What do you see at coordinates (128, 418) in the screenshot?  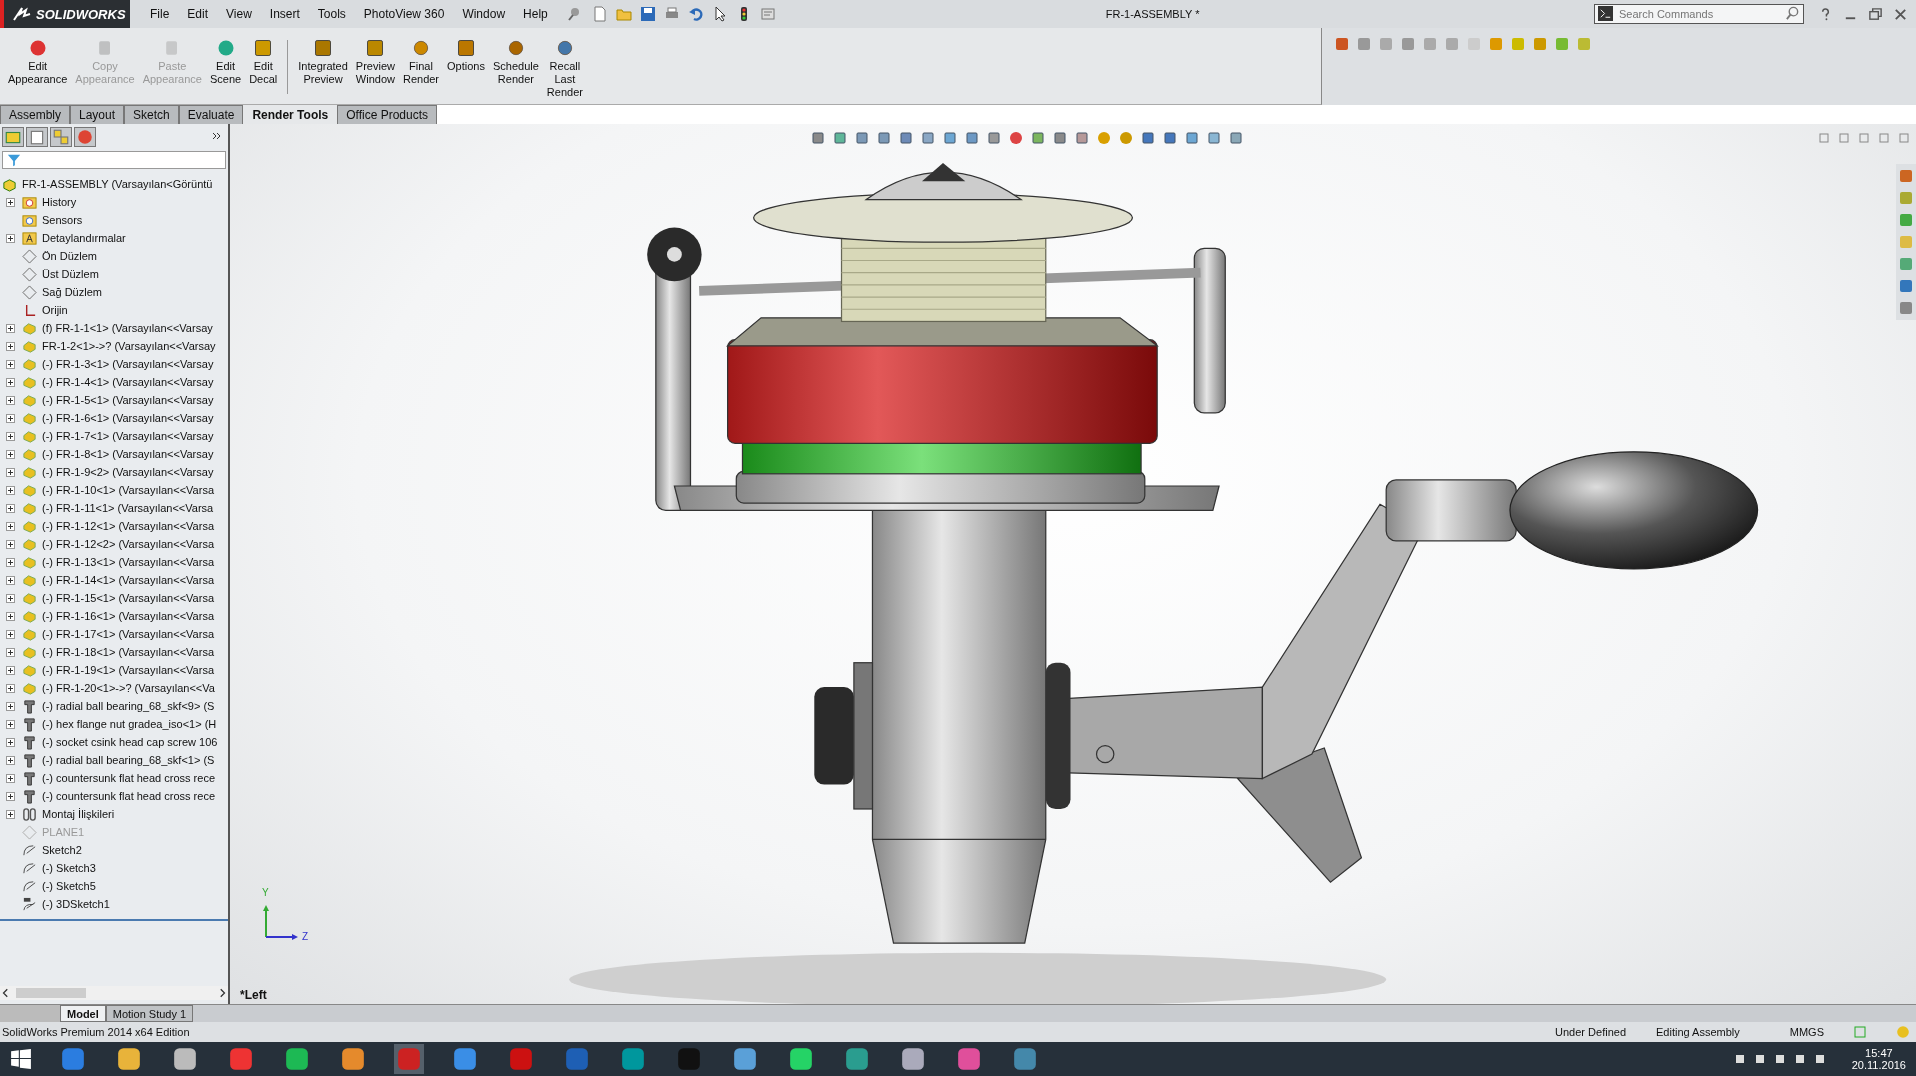 I see `tree-item: (-) FR-1-6<1> (Varsayılan<<Varsay` at bounding box center [128, 418].